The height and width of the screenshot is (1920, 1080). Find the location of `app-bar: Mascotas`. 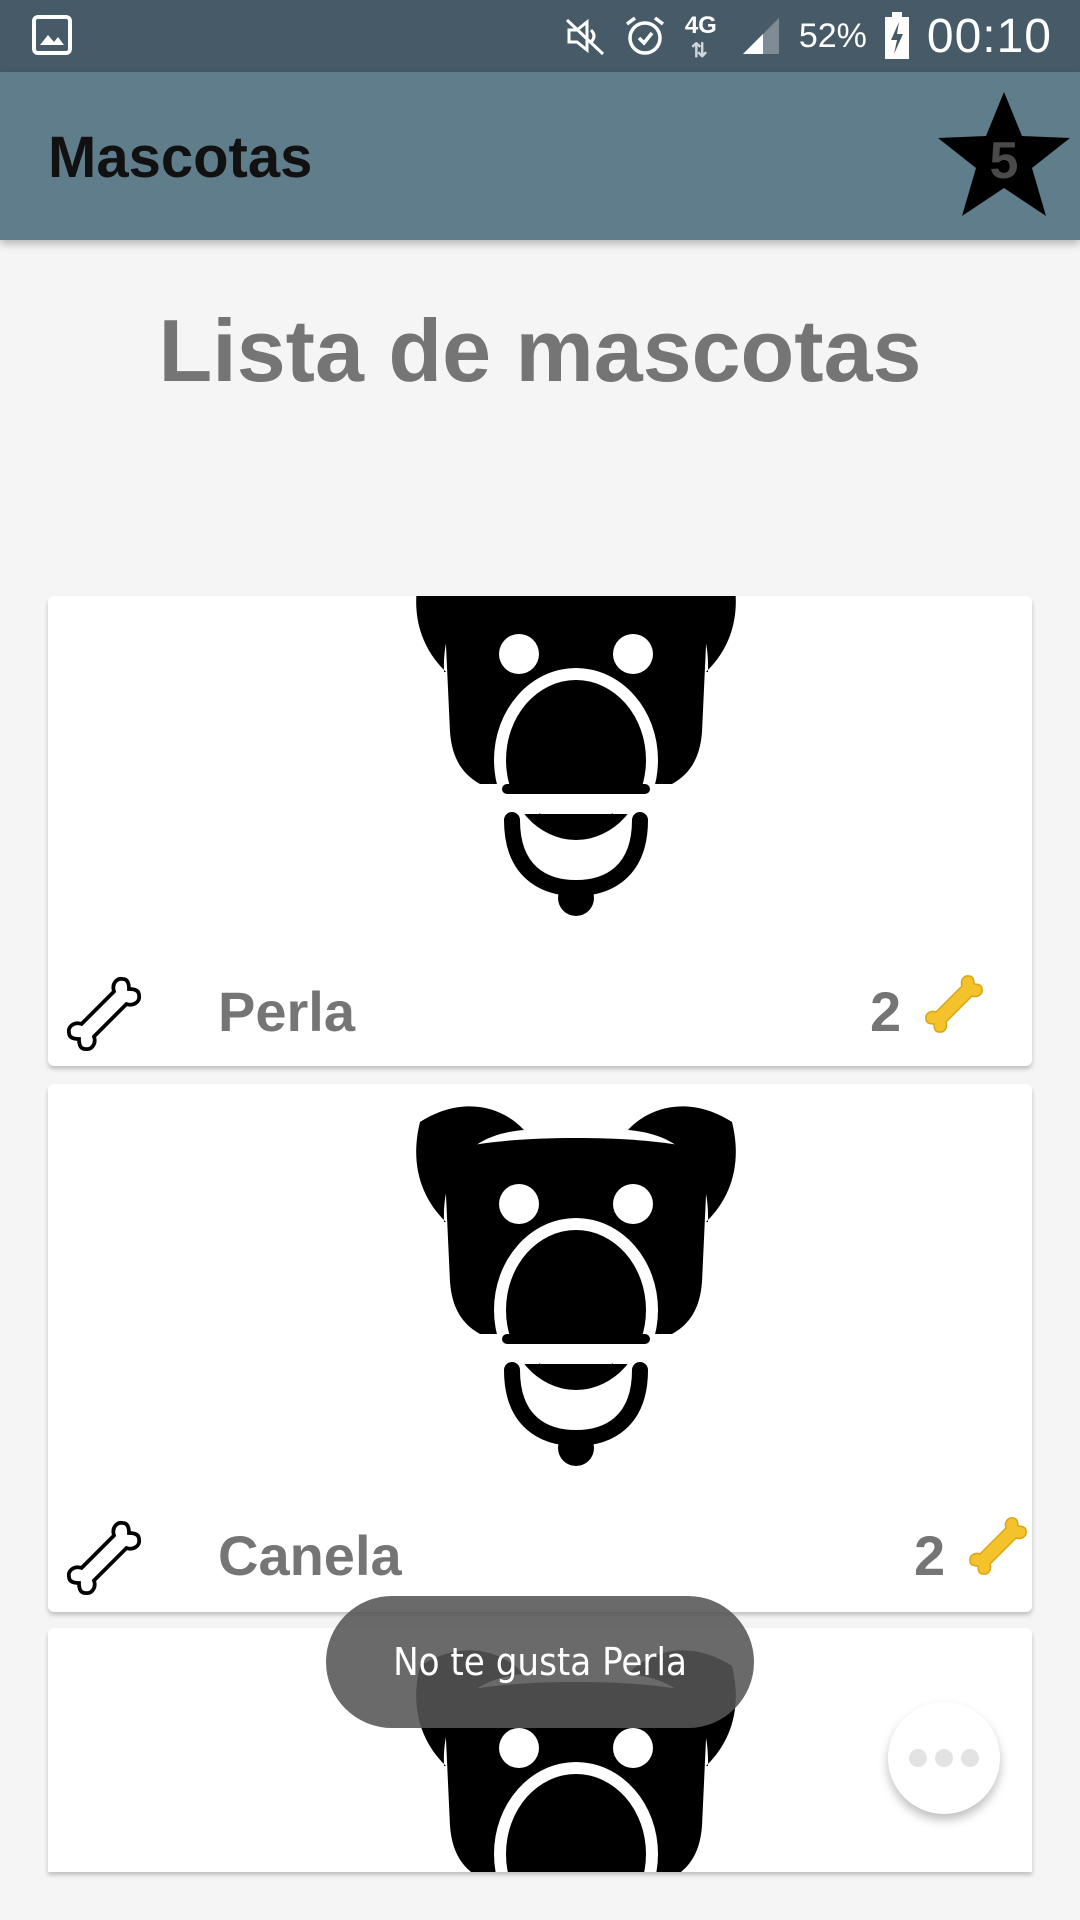

app-bar: Mascotas is located at coordinates (540, 156).